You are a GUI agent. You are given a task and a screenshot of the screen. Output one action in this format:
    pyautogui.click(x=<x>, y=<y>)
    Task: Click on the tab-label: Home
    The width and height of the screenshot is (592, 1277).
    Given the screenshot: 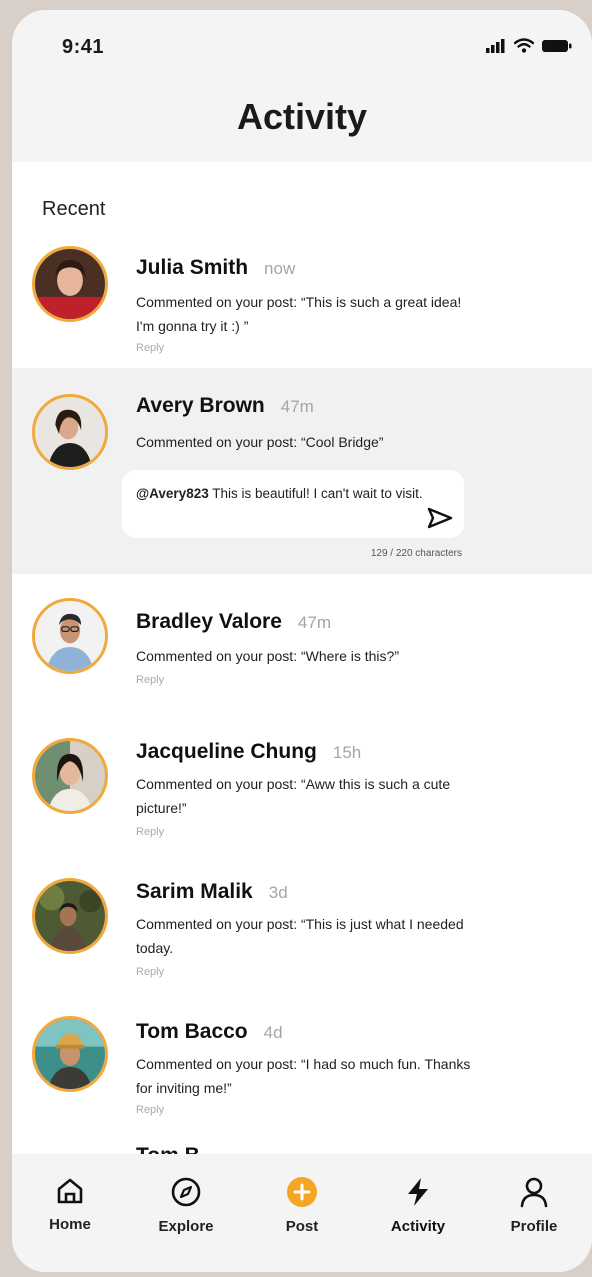 What is the action you would take?
    pyautogui.click(x=70, y=1224)
    